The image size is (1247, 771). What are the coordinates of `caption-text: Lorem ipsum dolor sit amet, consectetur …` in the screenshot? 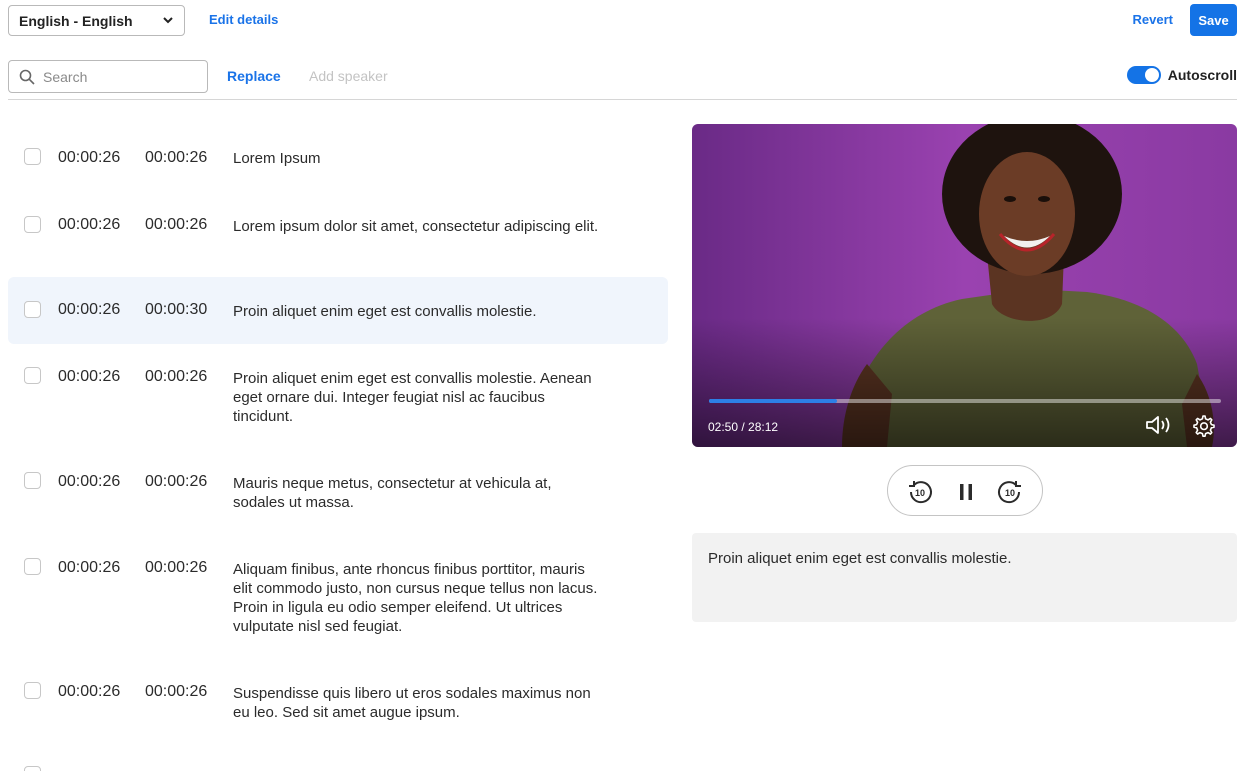 It's located at (418, 226).